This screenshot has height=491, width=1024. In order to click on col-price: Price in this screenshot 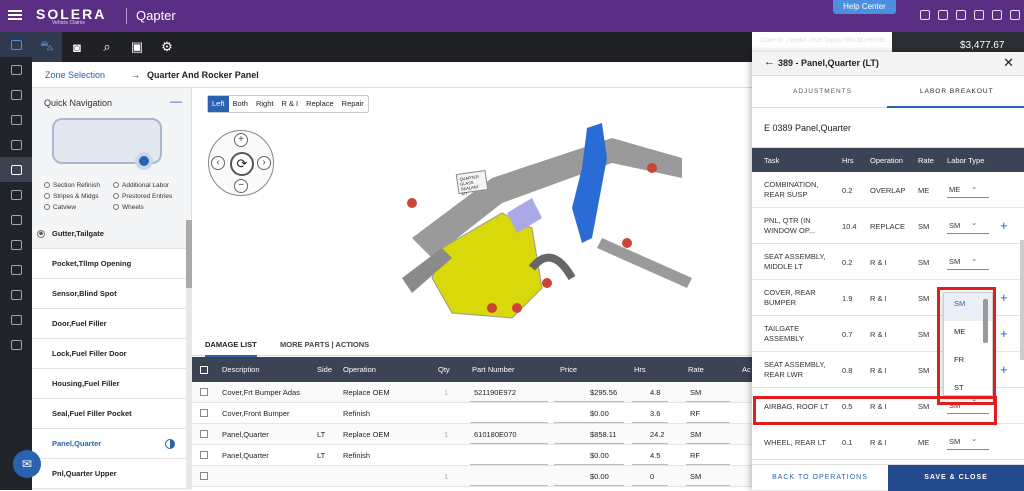, I will do `click(568, 369)`.